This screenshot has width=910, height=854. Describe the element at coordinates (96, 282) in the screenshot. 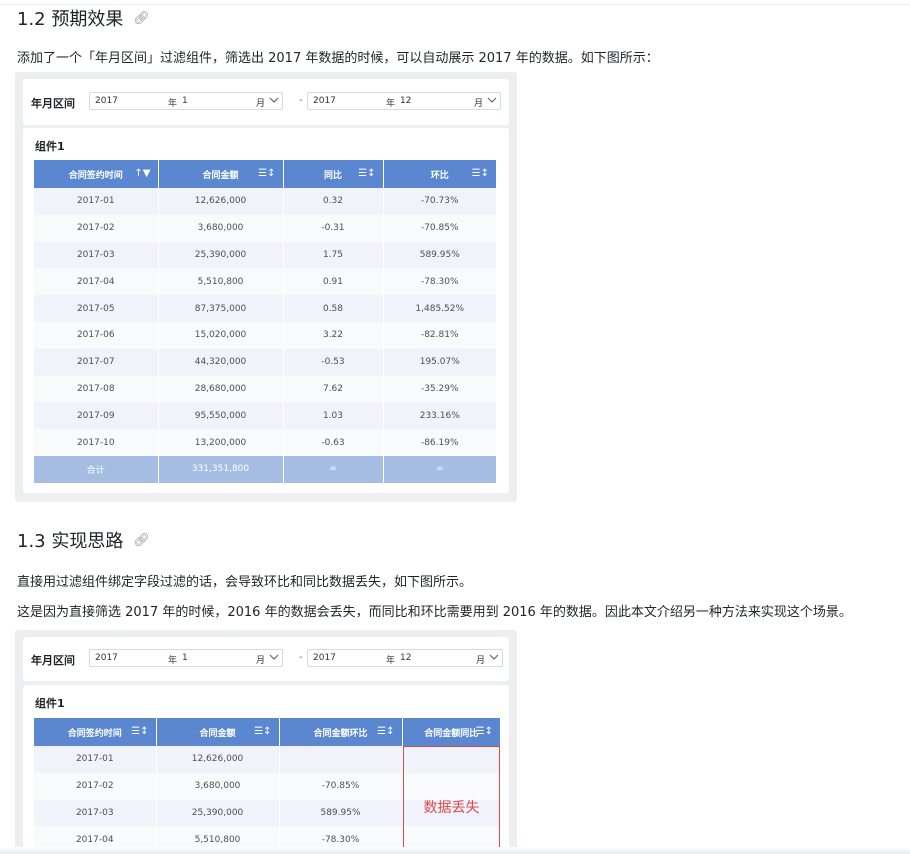

I see `table-cell: 2017-04` at that location.